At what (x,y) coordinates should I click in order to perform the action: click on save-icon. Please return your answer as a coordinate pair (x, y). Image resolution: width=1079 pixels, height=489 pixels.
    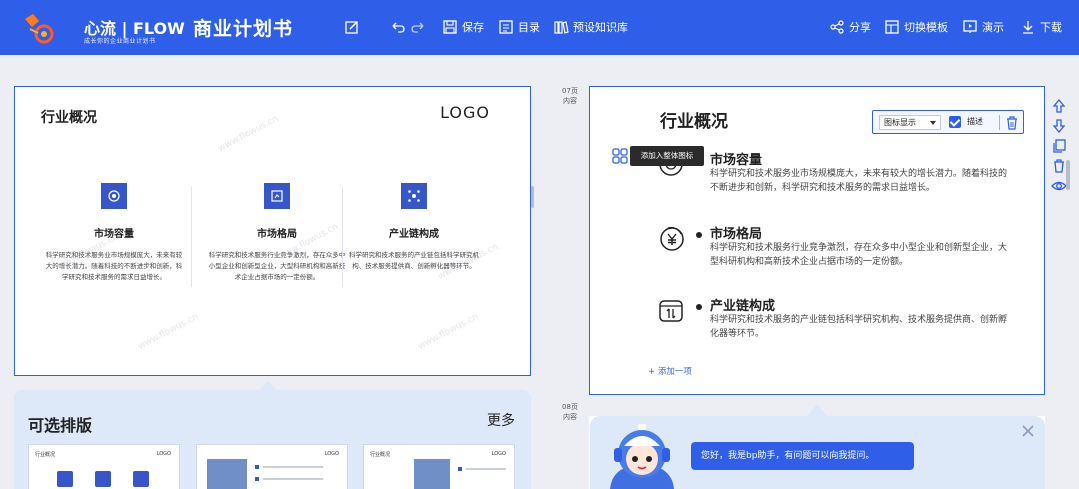
    Looking at the image, I should click on (450, 27).